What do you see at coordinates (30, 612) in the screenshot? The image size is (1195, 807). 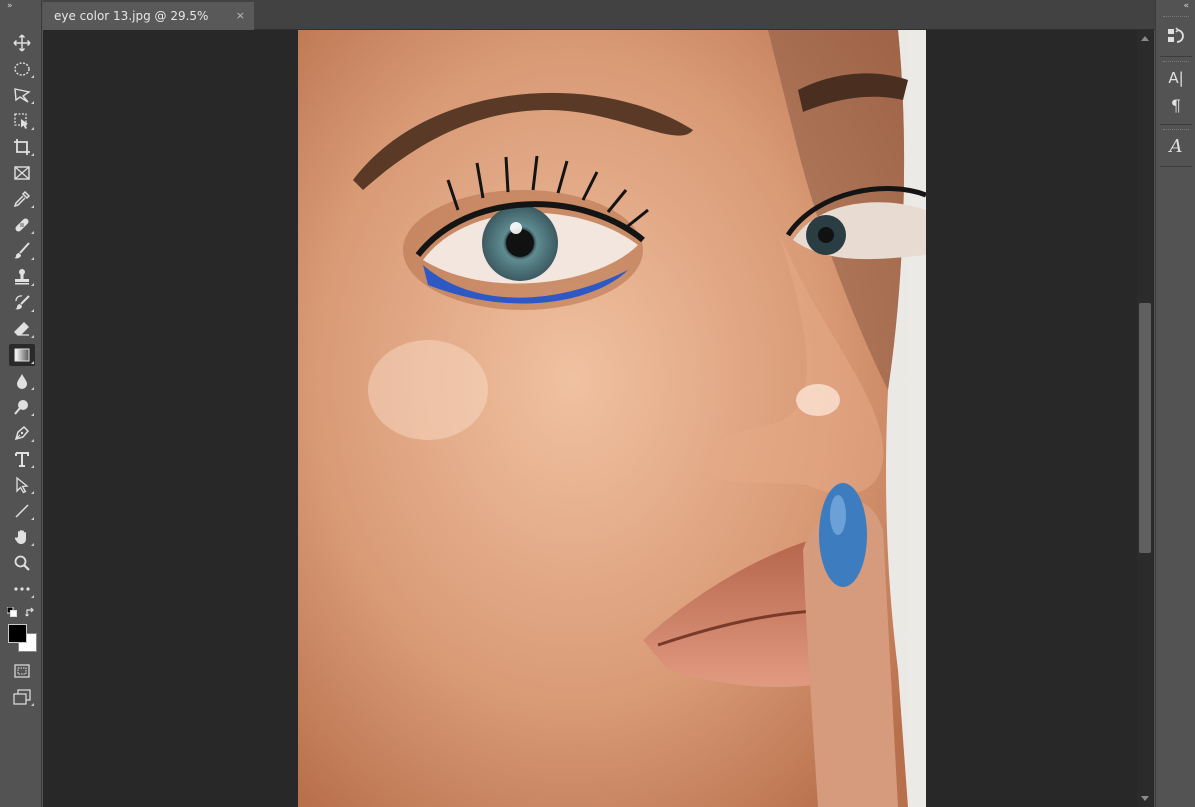 I see `swap-colors-icon` at bounding box center [30, 612].